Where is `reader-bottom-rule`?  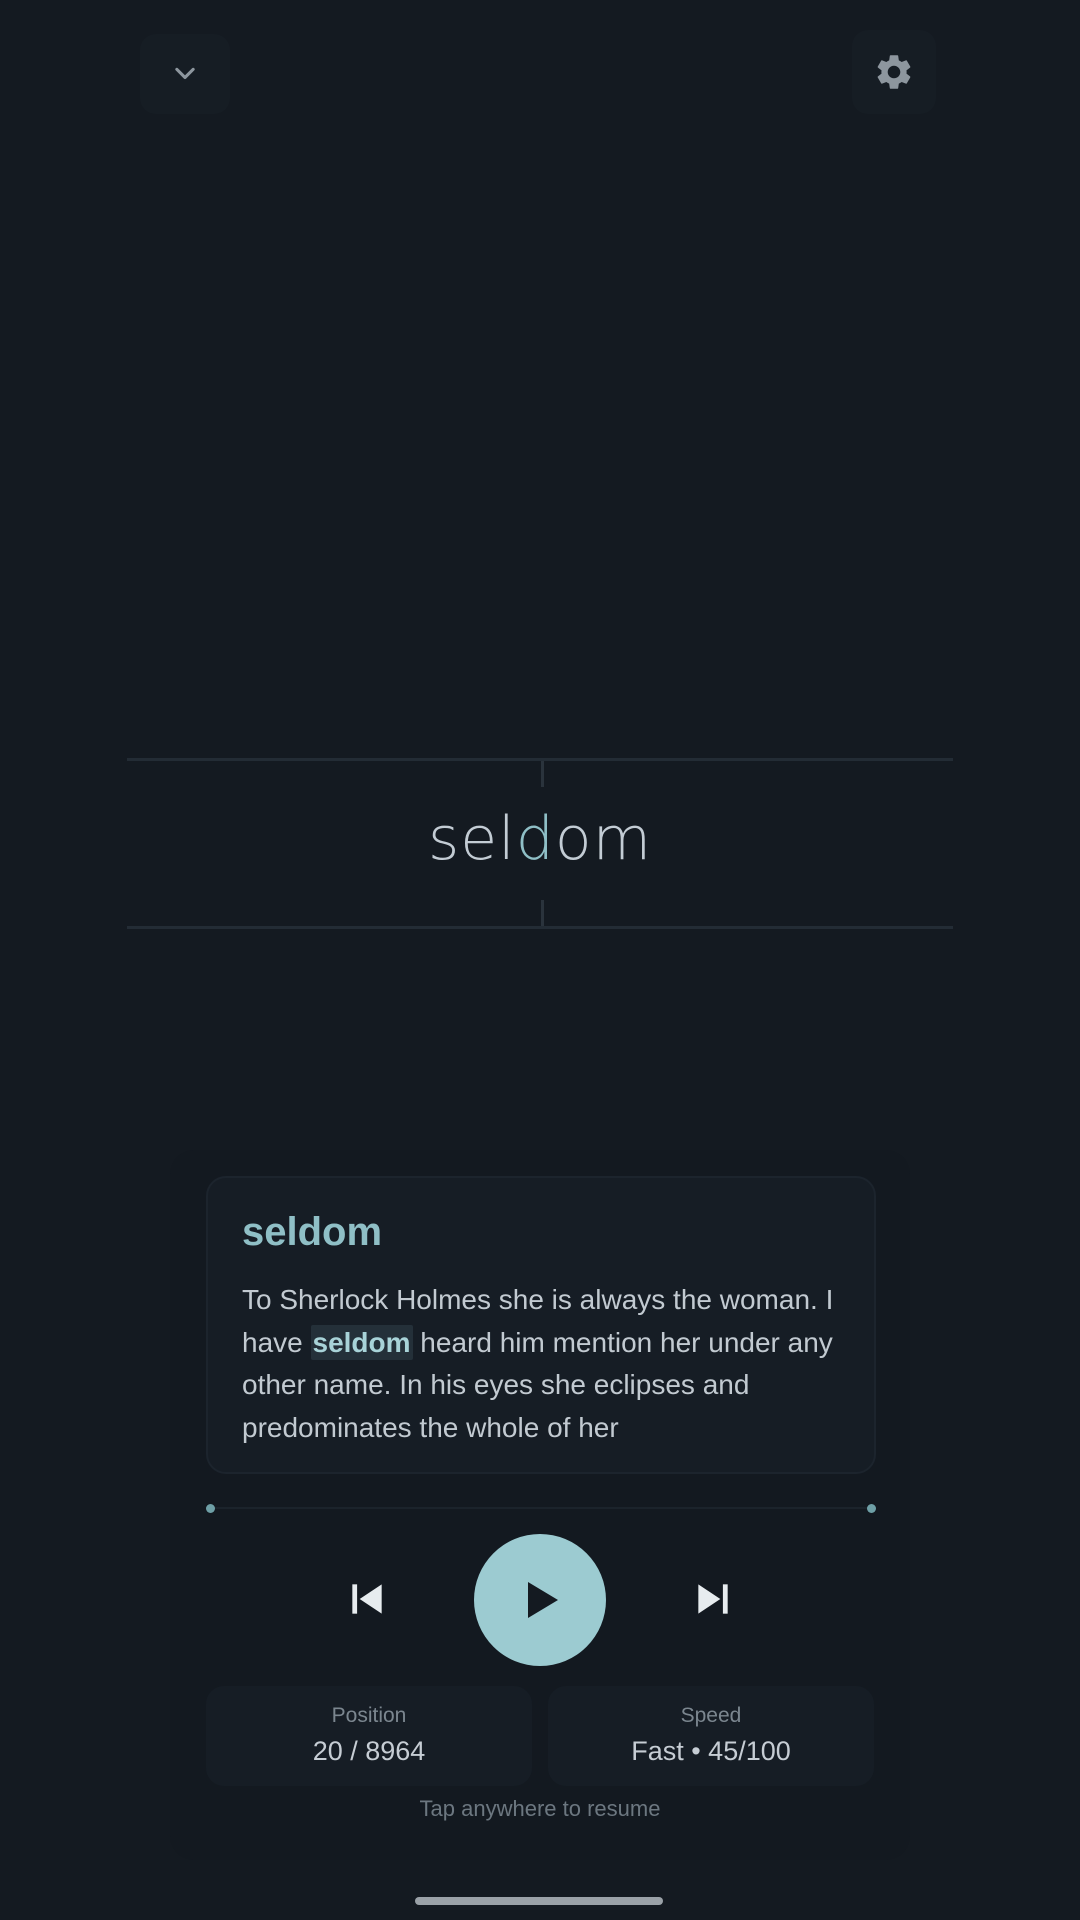
reader-bottom-rule is located at coordinates (540, 927).